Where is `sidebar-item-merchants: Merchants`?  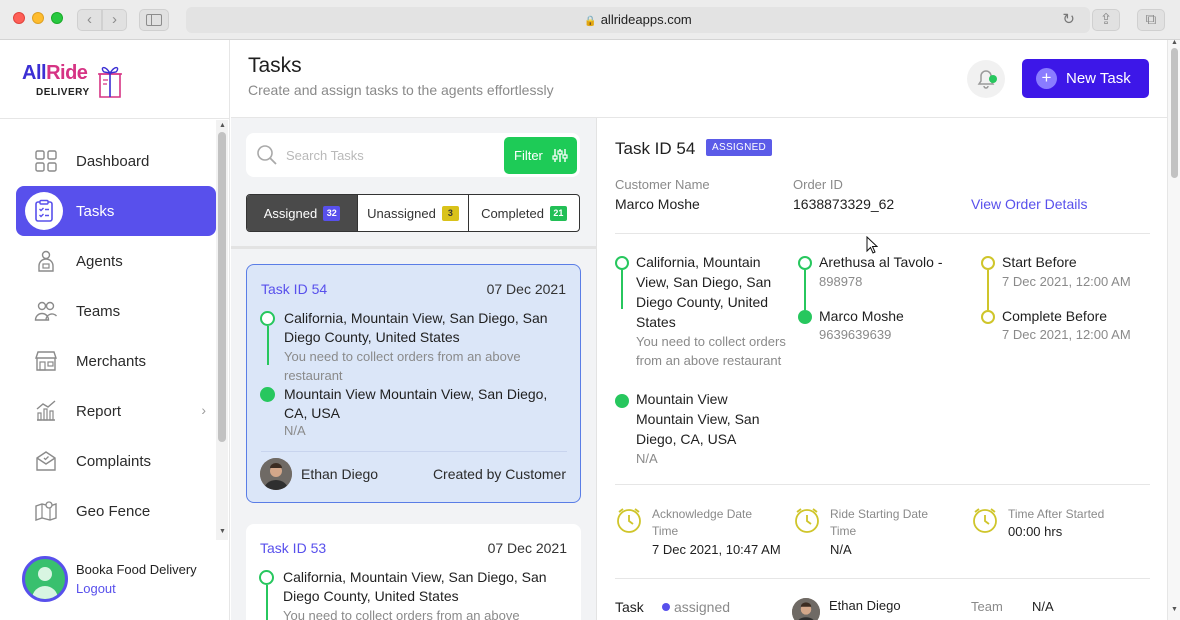 sidebar-item-merchants: Merchants is located at coordinates (116, 361).